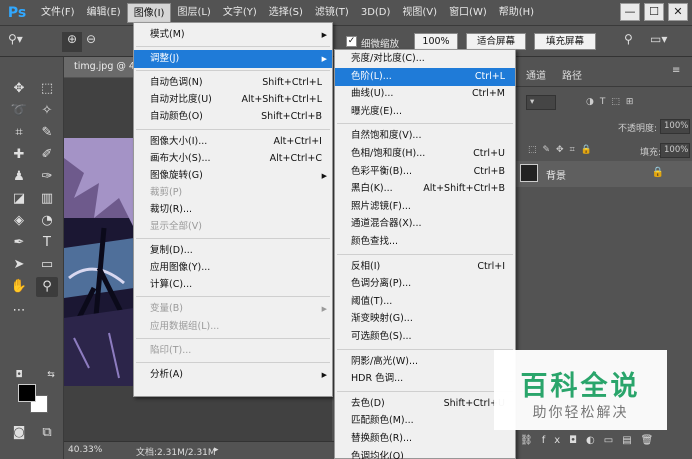  What do you see at coordinates (233, 100) in the screenshot?
I see `menu-item: 自动对比度(U) Alt+Shift+Ctrl+L` at bounding box center [233, 100].